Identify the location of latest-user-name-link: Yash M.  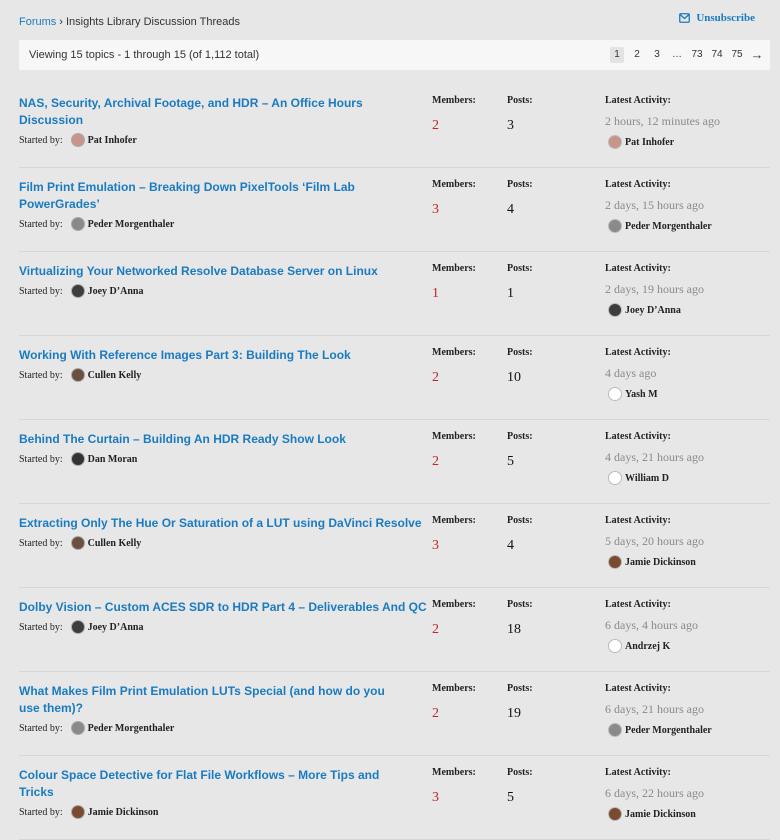
(641, 394).